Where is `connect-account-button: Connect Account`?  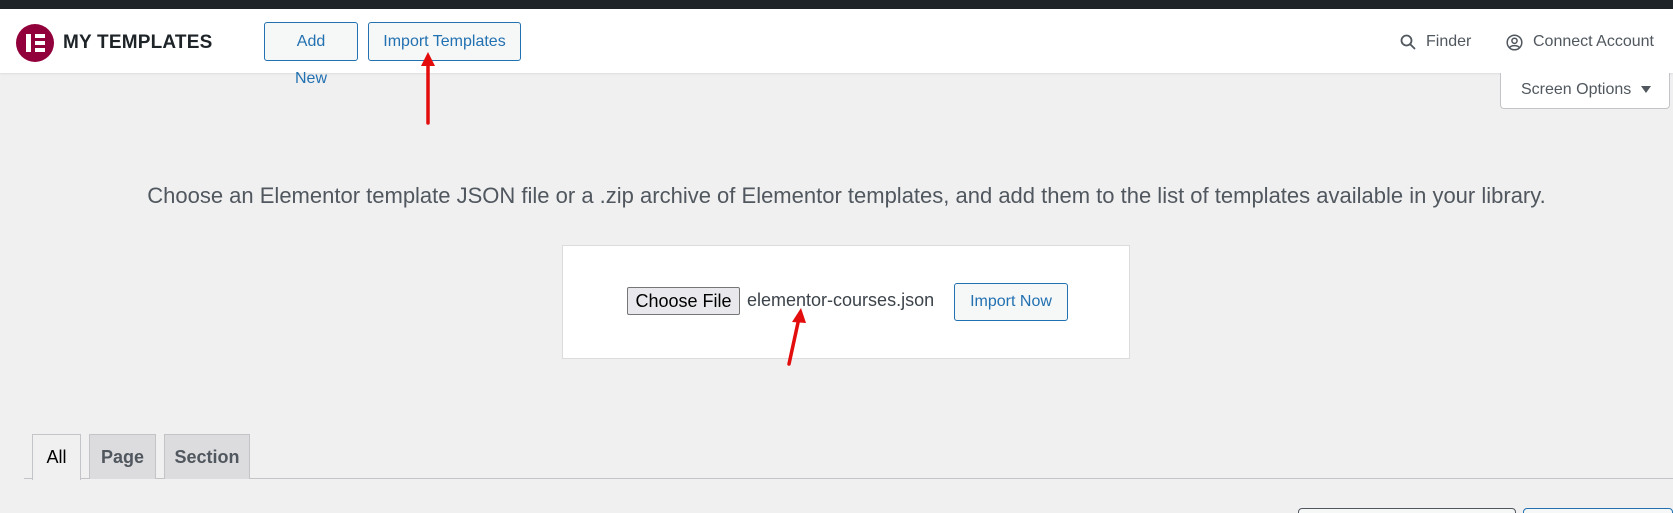
connect-account-button: Connect Account is located at coordinates (1580, 42).